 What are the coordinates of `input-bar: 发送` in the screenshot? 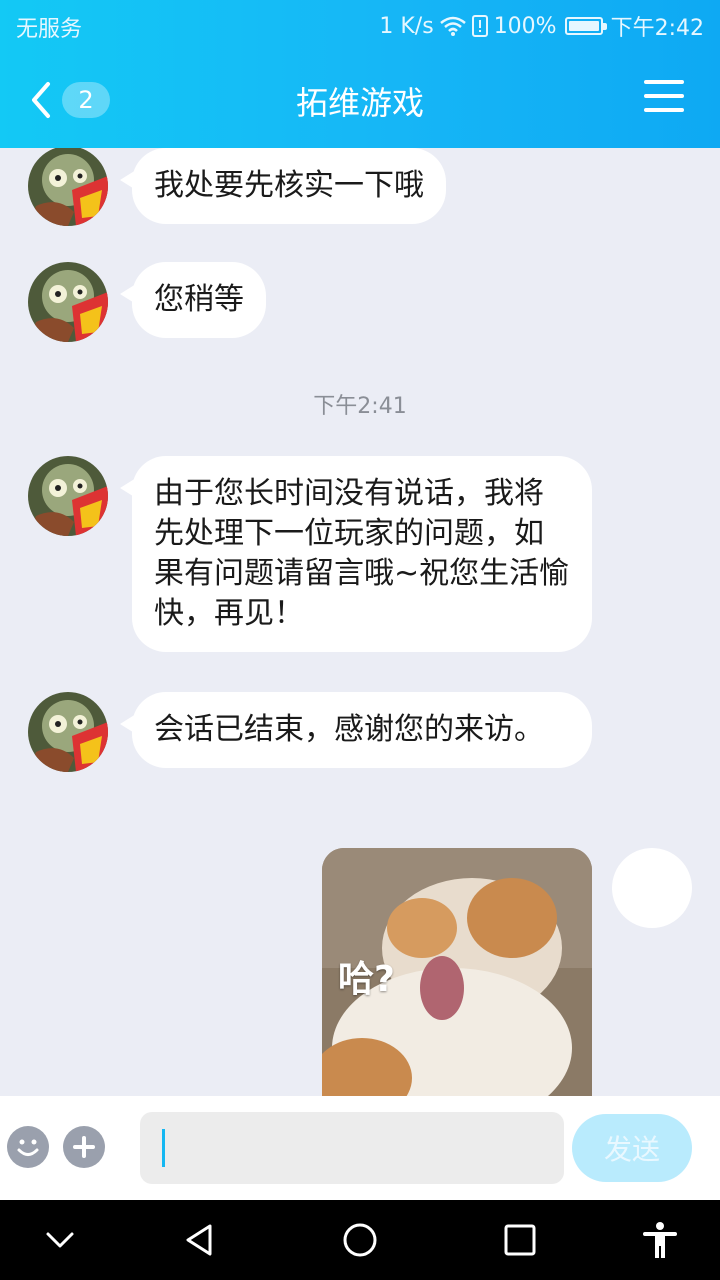 It's located at (360, 1148).